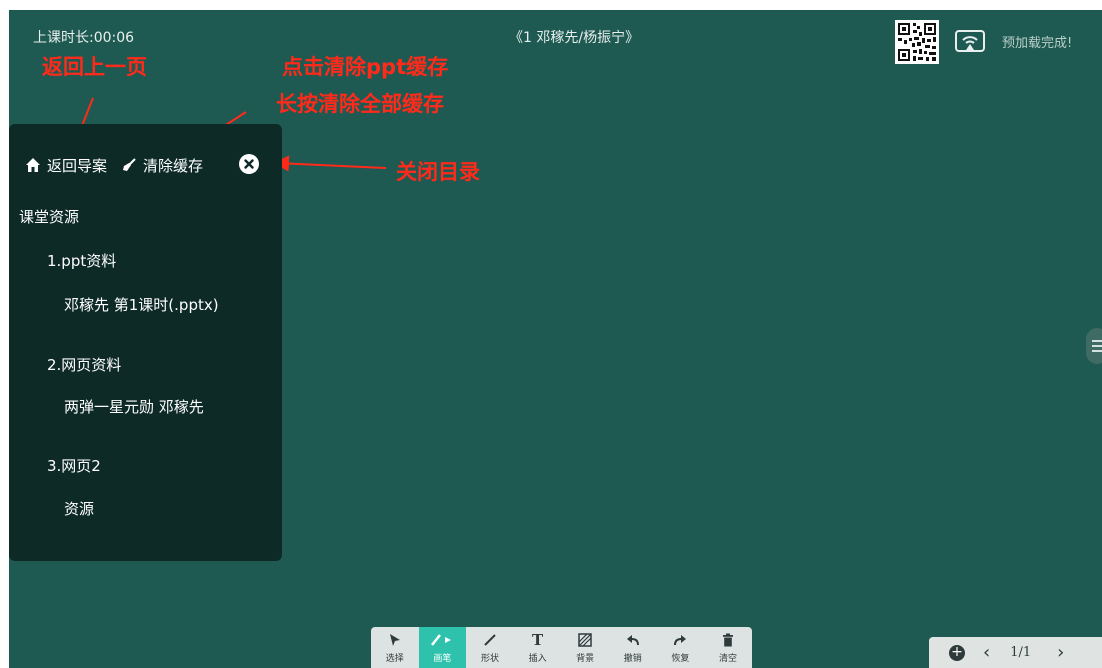  Describe the element at coordinates (680, 640) in the screenshot. I see `redo-icon` at that location.